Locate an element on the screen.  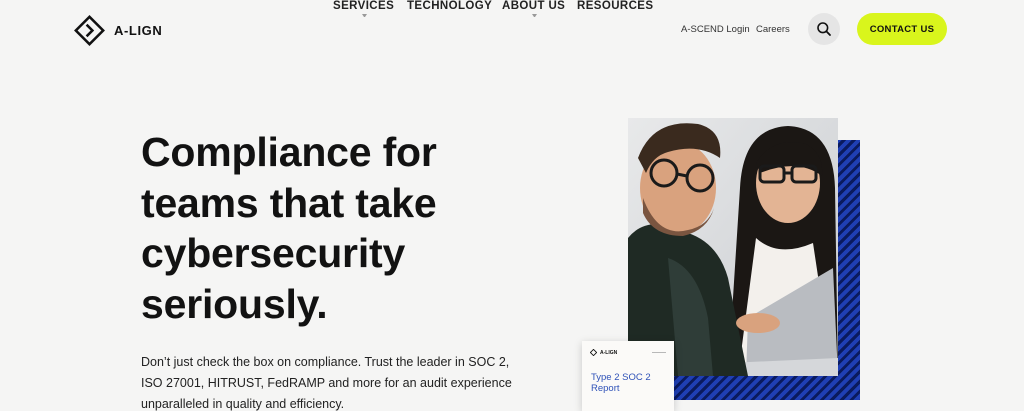
contact-us-button: CONTACT US is located at coordinates (902, 29).